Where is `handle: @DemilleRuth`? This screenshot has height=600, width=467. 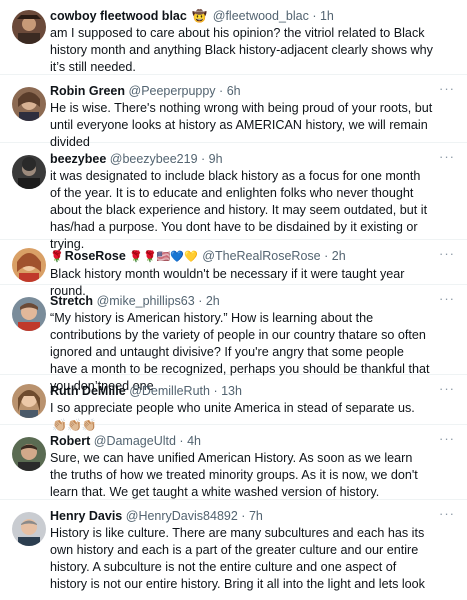
handle: @DemilleRuth is located at coordinates (169, 391).